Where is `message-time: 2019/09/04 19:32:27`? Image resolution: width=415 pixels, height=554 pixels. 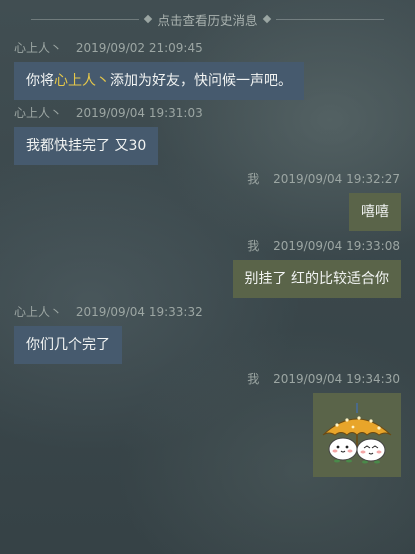
message-time: 2019/09/04 19:32:27 is located at coordinates (336, 179).